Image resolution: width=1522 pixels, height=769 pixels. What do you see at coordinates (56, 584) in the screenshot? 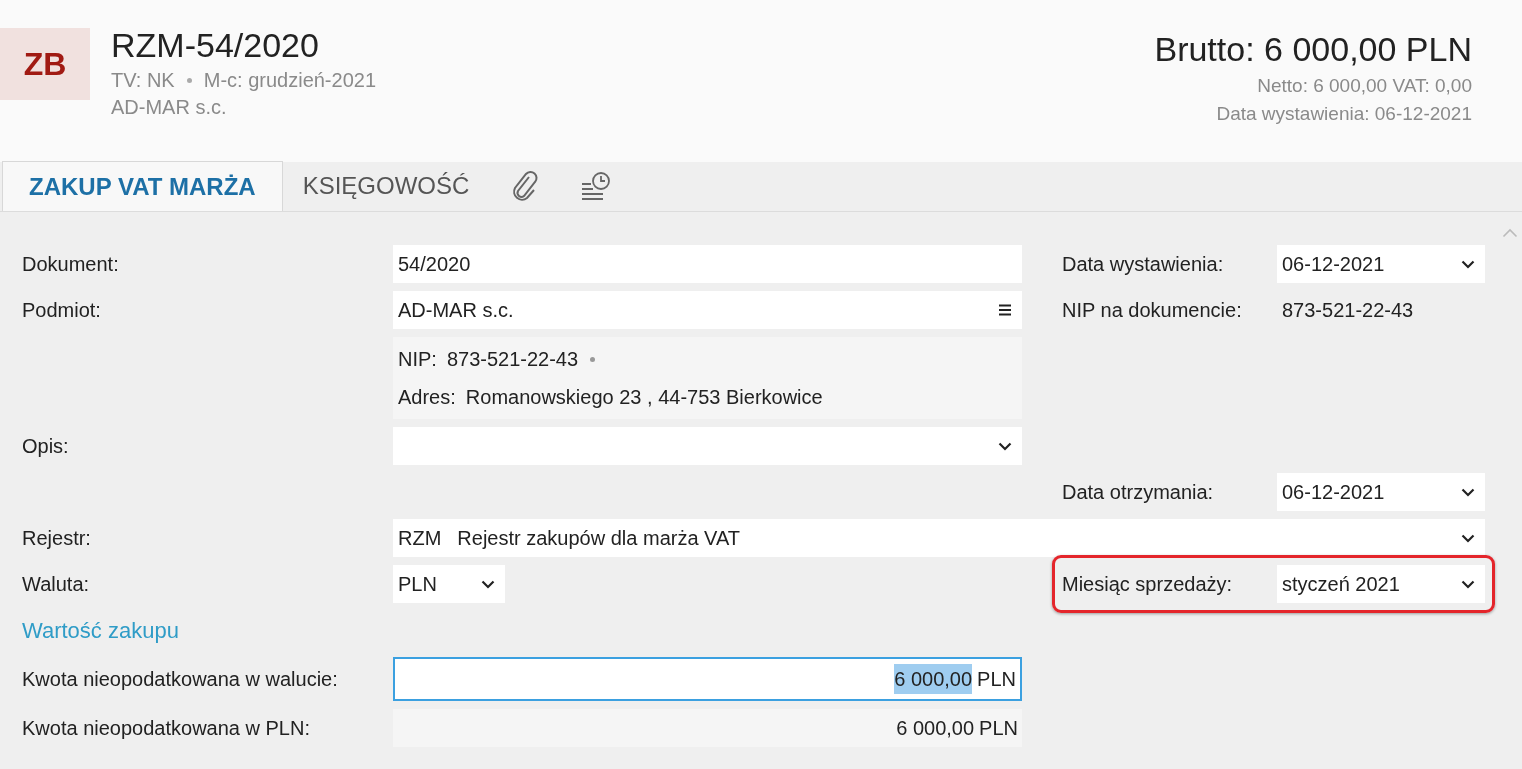
I see `field-label: Waluta:` at bounding box center [56, 584].